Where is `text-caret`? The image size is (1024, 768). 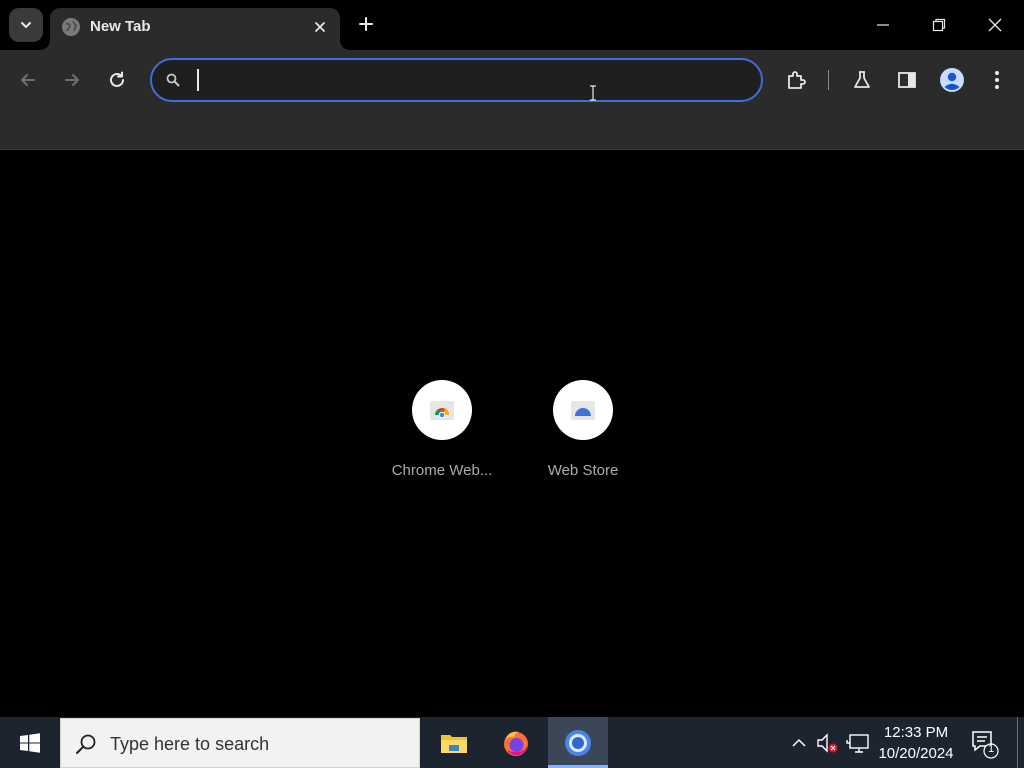 text-caret is located at coordinates (198, 80).